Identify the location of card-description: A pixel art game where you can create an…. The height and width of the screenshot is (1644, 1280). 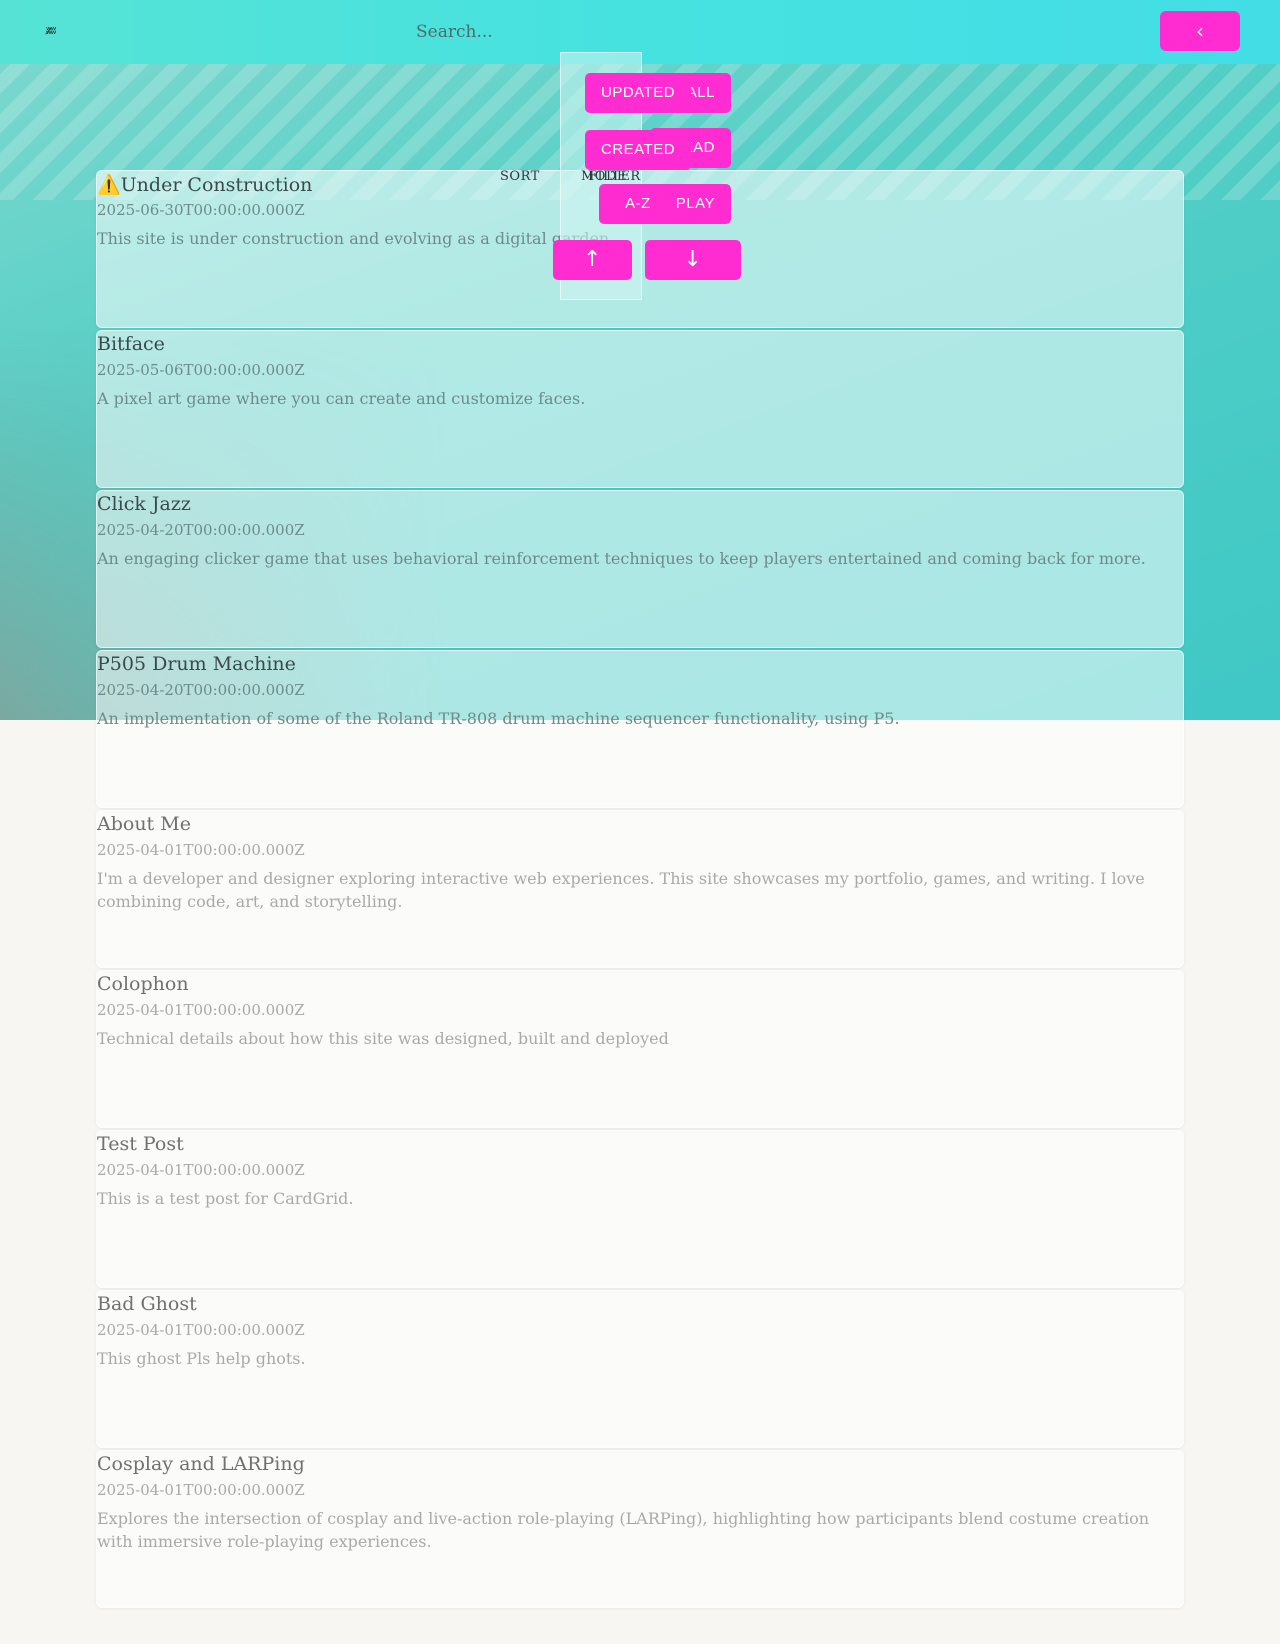
(341, 398).